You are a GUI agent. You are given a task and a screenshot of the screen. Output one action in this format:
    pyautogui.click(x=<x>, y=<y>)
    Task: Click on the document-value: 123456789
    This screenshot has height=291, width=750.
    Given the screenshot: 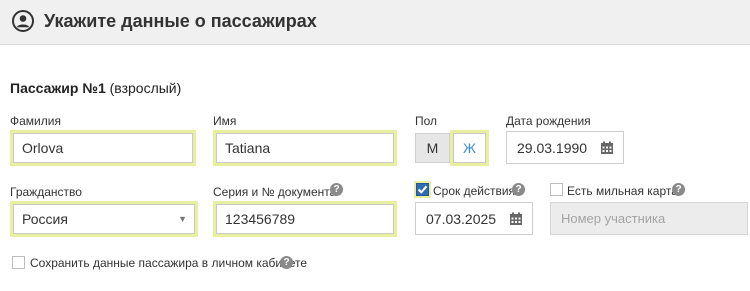 What is the action you would take?
    pyautogui.click(x=260, y=219)
    